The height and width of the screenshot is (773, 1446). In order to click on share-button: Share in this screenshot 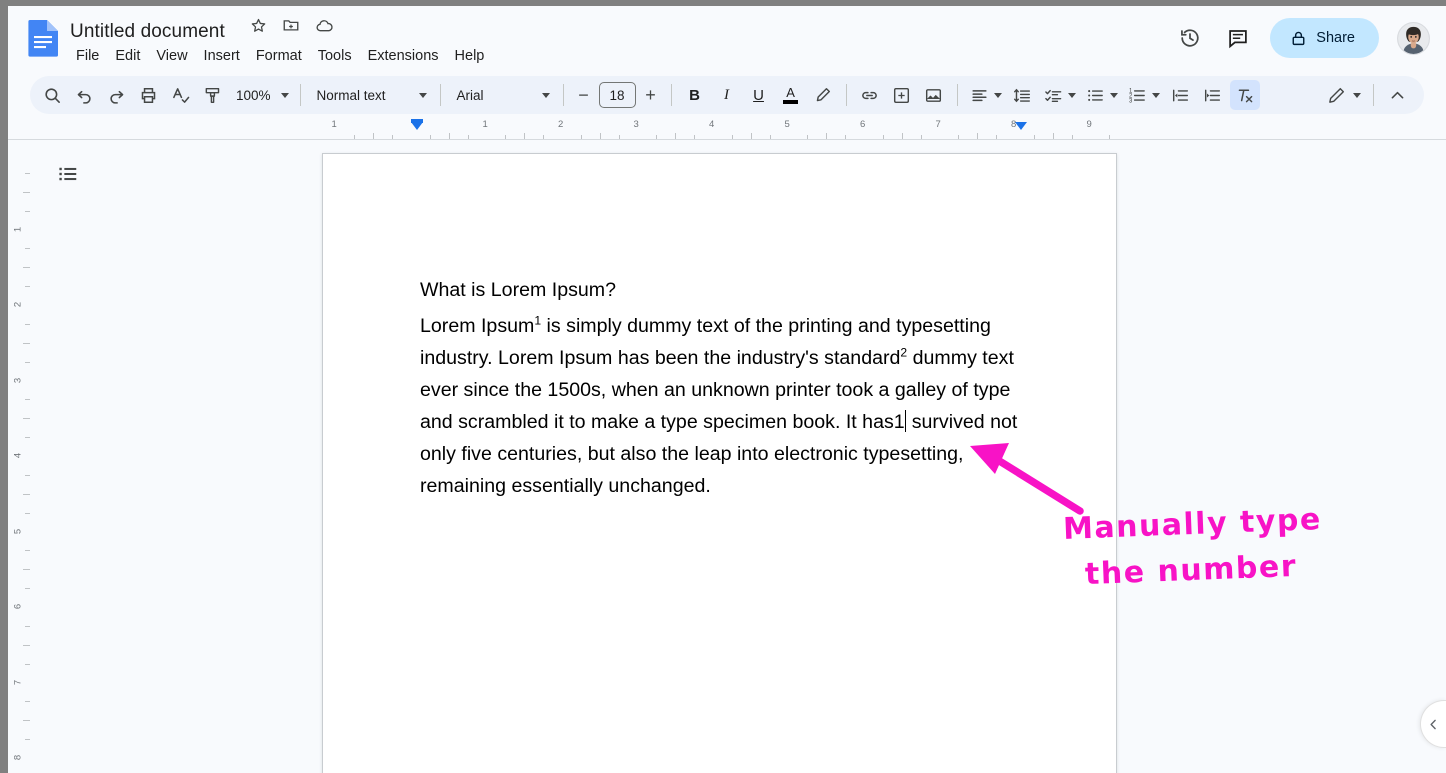, I will do `click(1324, 38)`.